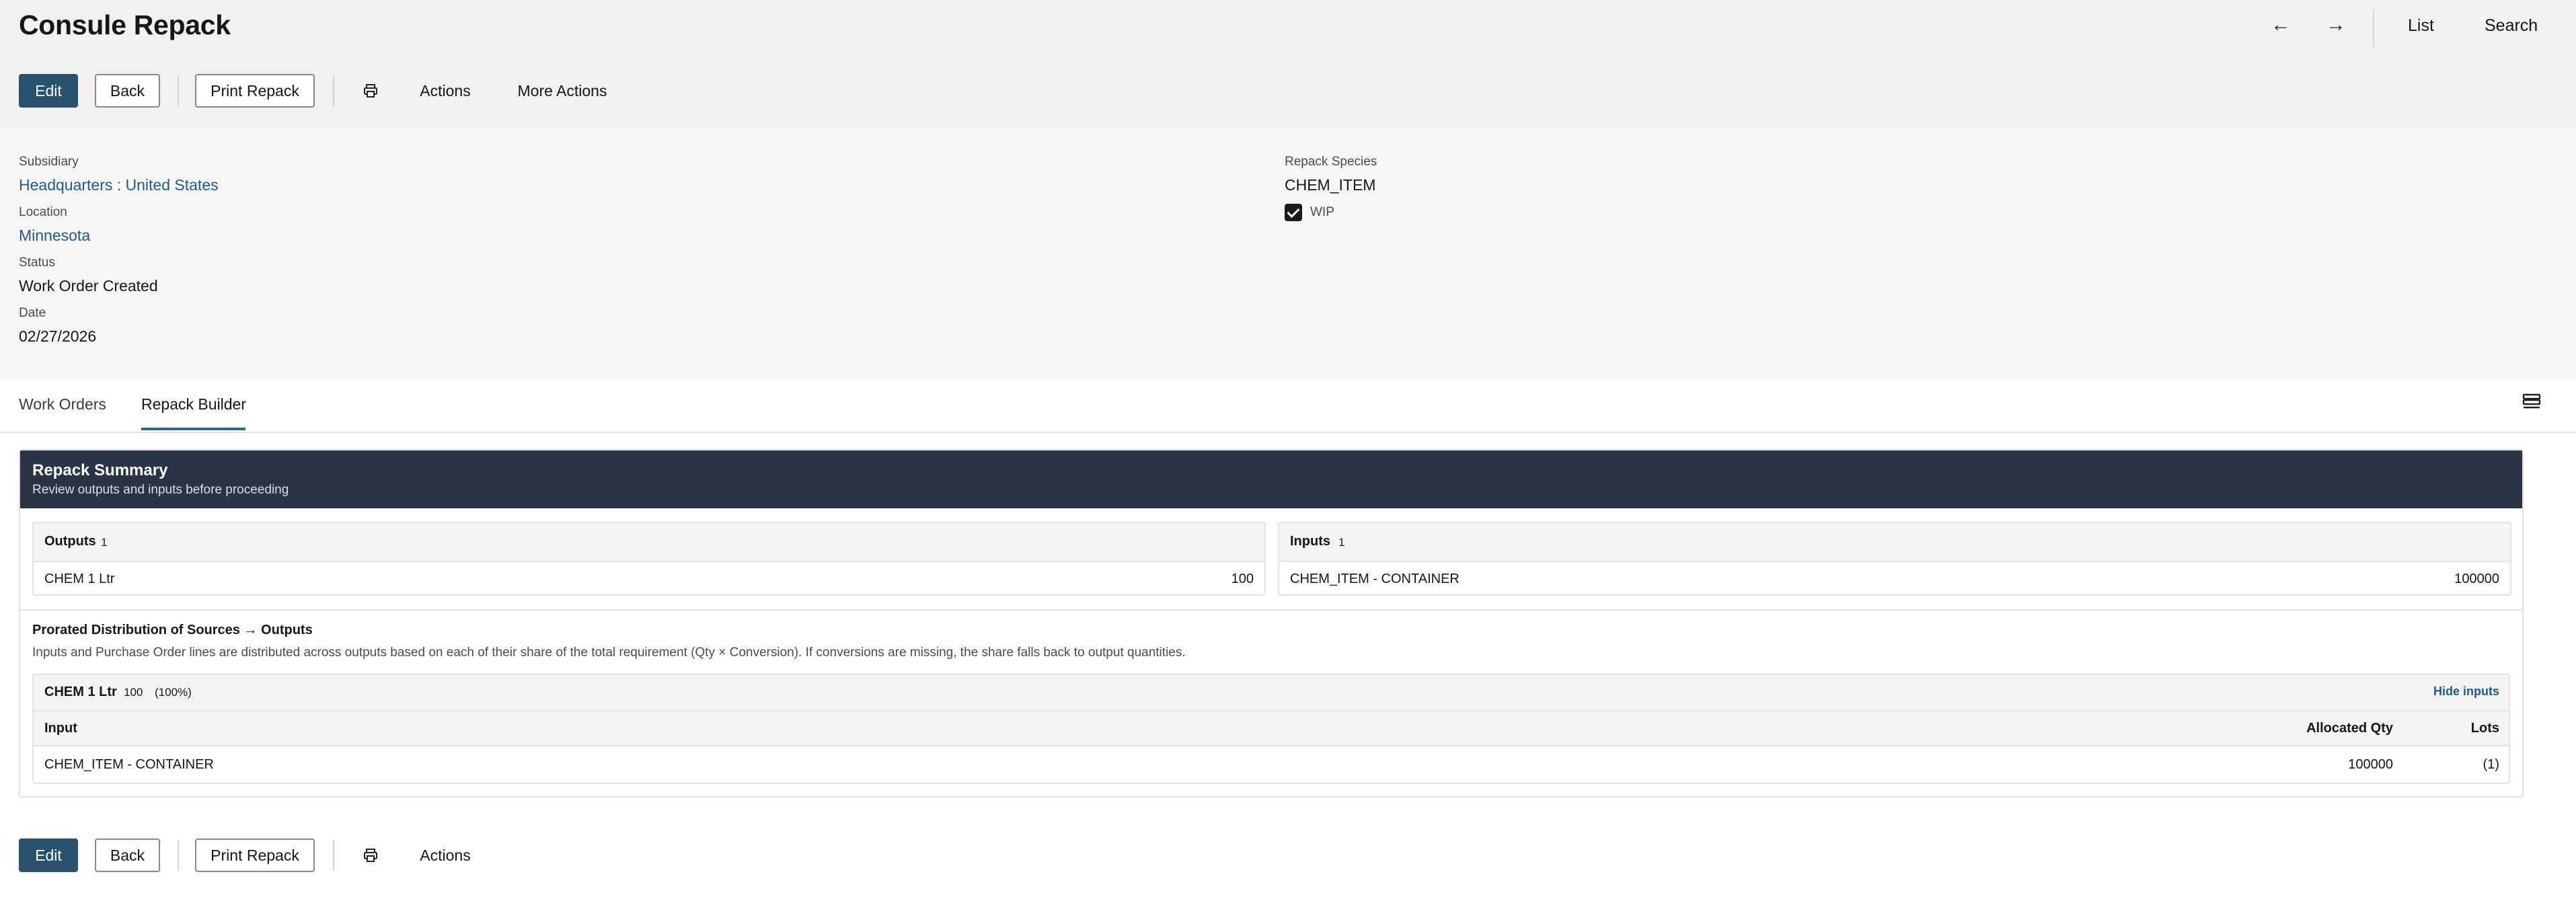 This screenshot has width=2576, height=901. Describe the element at coordinates (173, 692) in the screenshot. I see `distribution-output-percent: (100%)` at that location.